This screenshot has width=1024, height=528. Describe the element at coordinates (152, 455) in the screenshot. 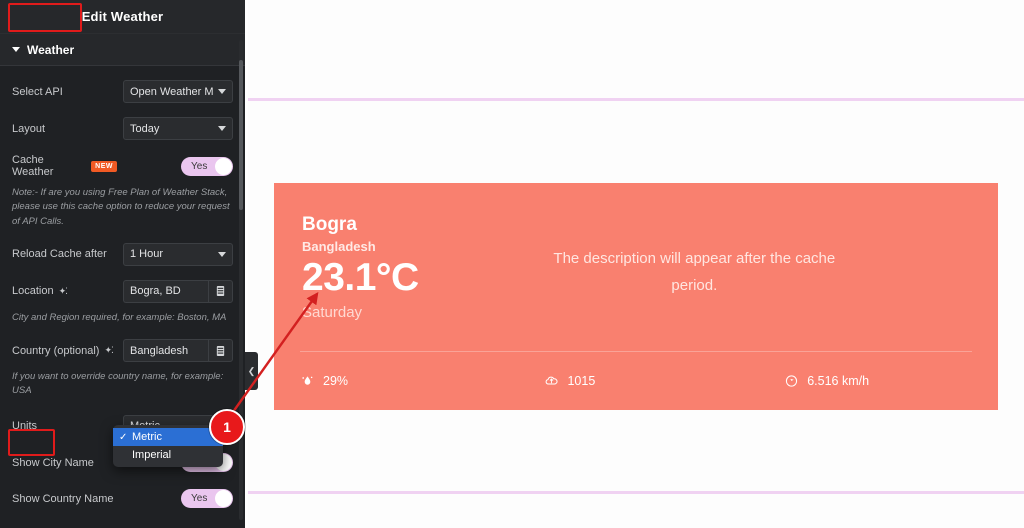

I see `units-option-imperial-label: Imperial` at that location.